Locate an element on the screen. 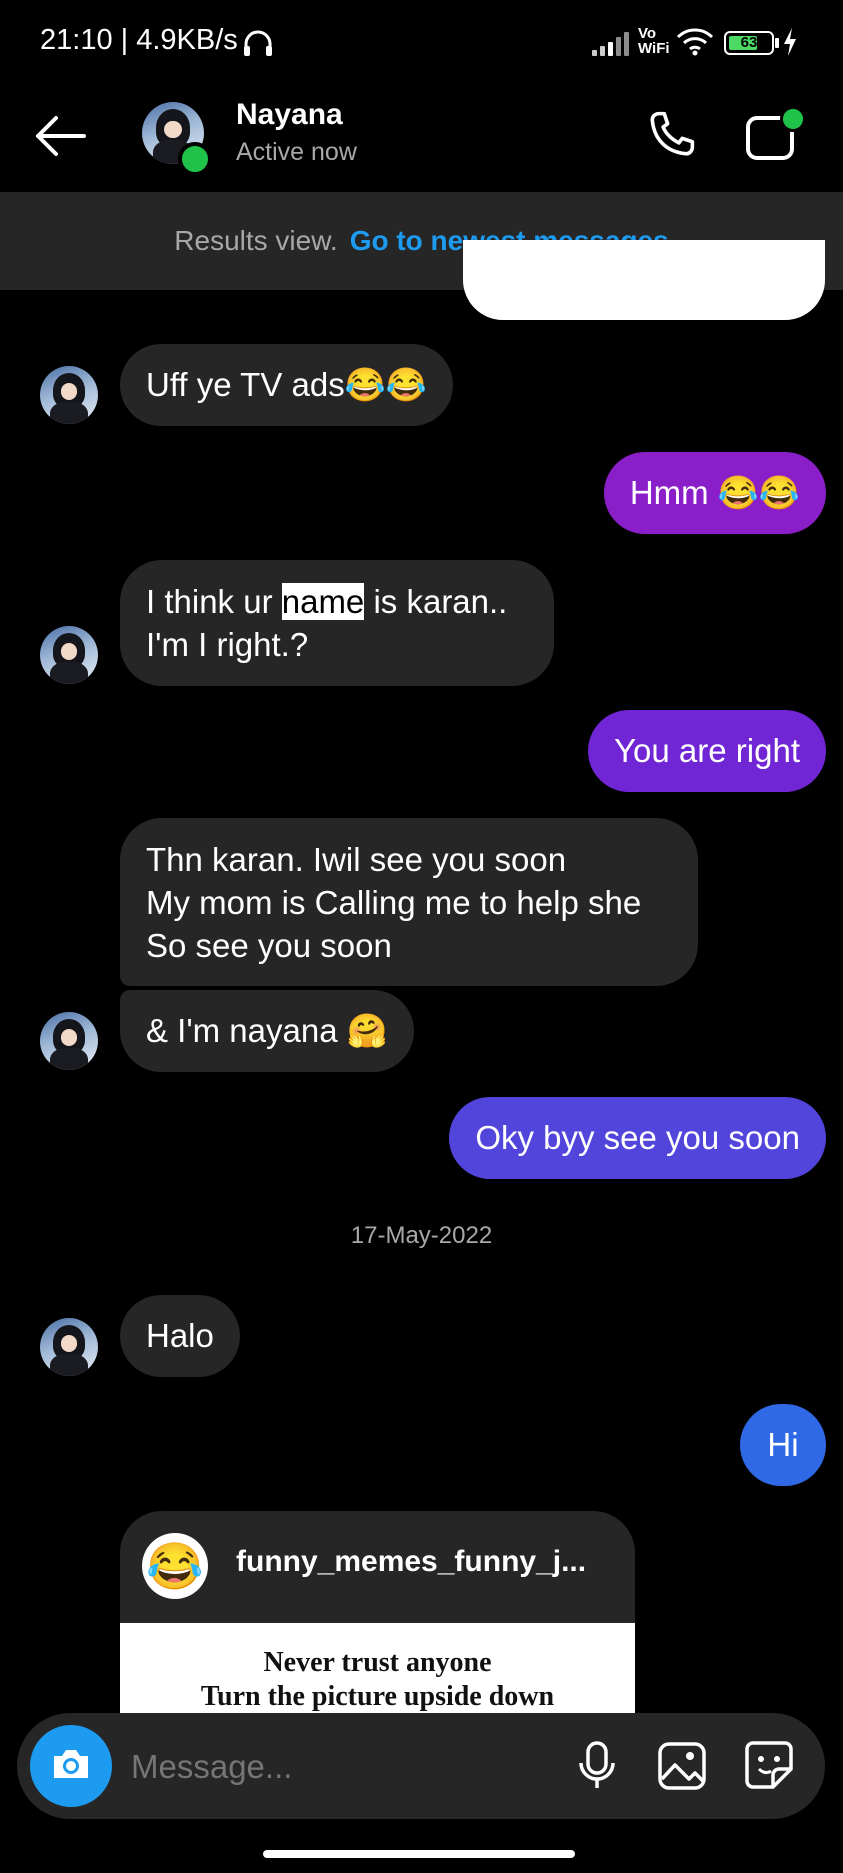 The image size is (843, 1873). phone-call-icon is located at coordinates (671, 137).